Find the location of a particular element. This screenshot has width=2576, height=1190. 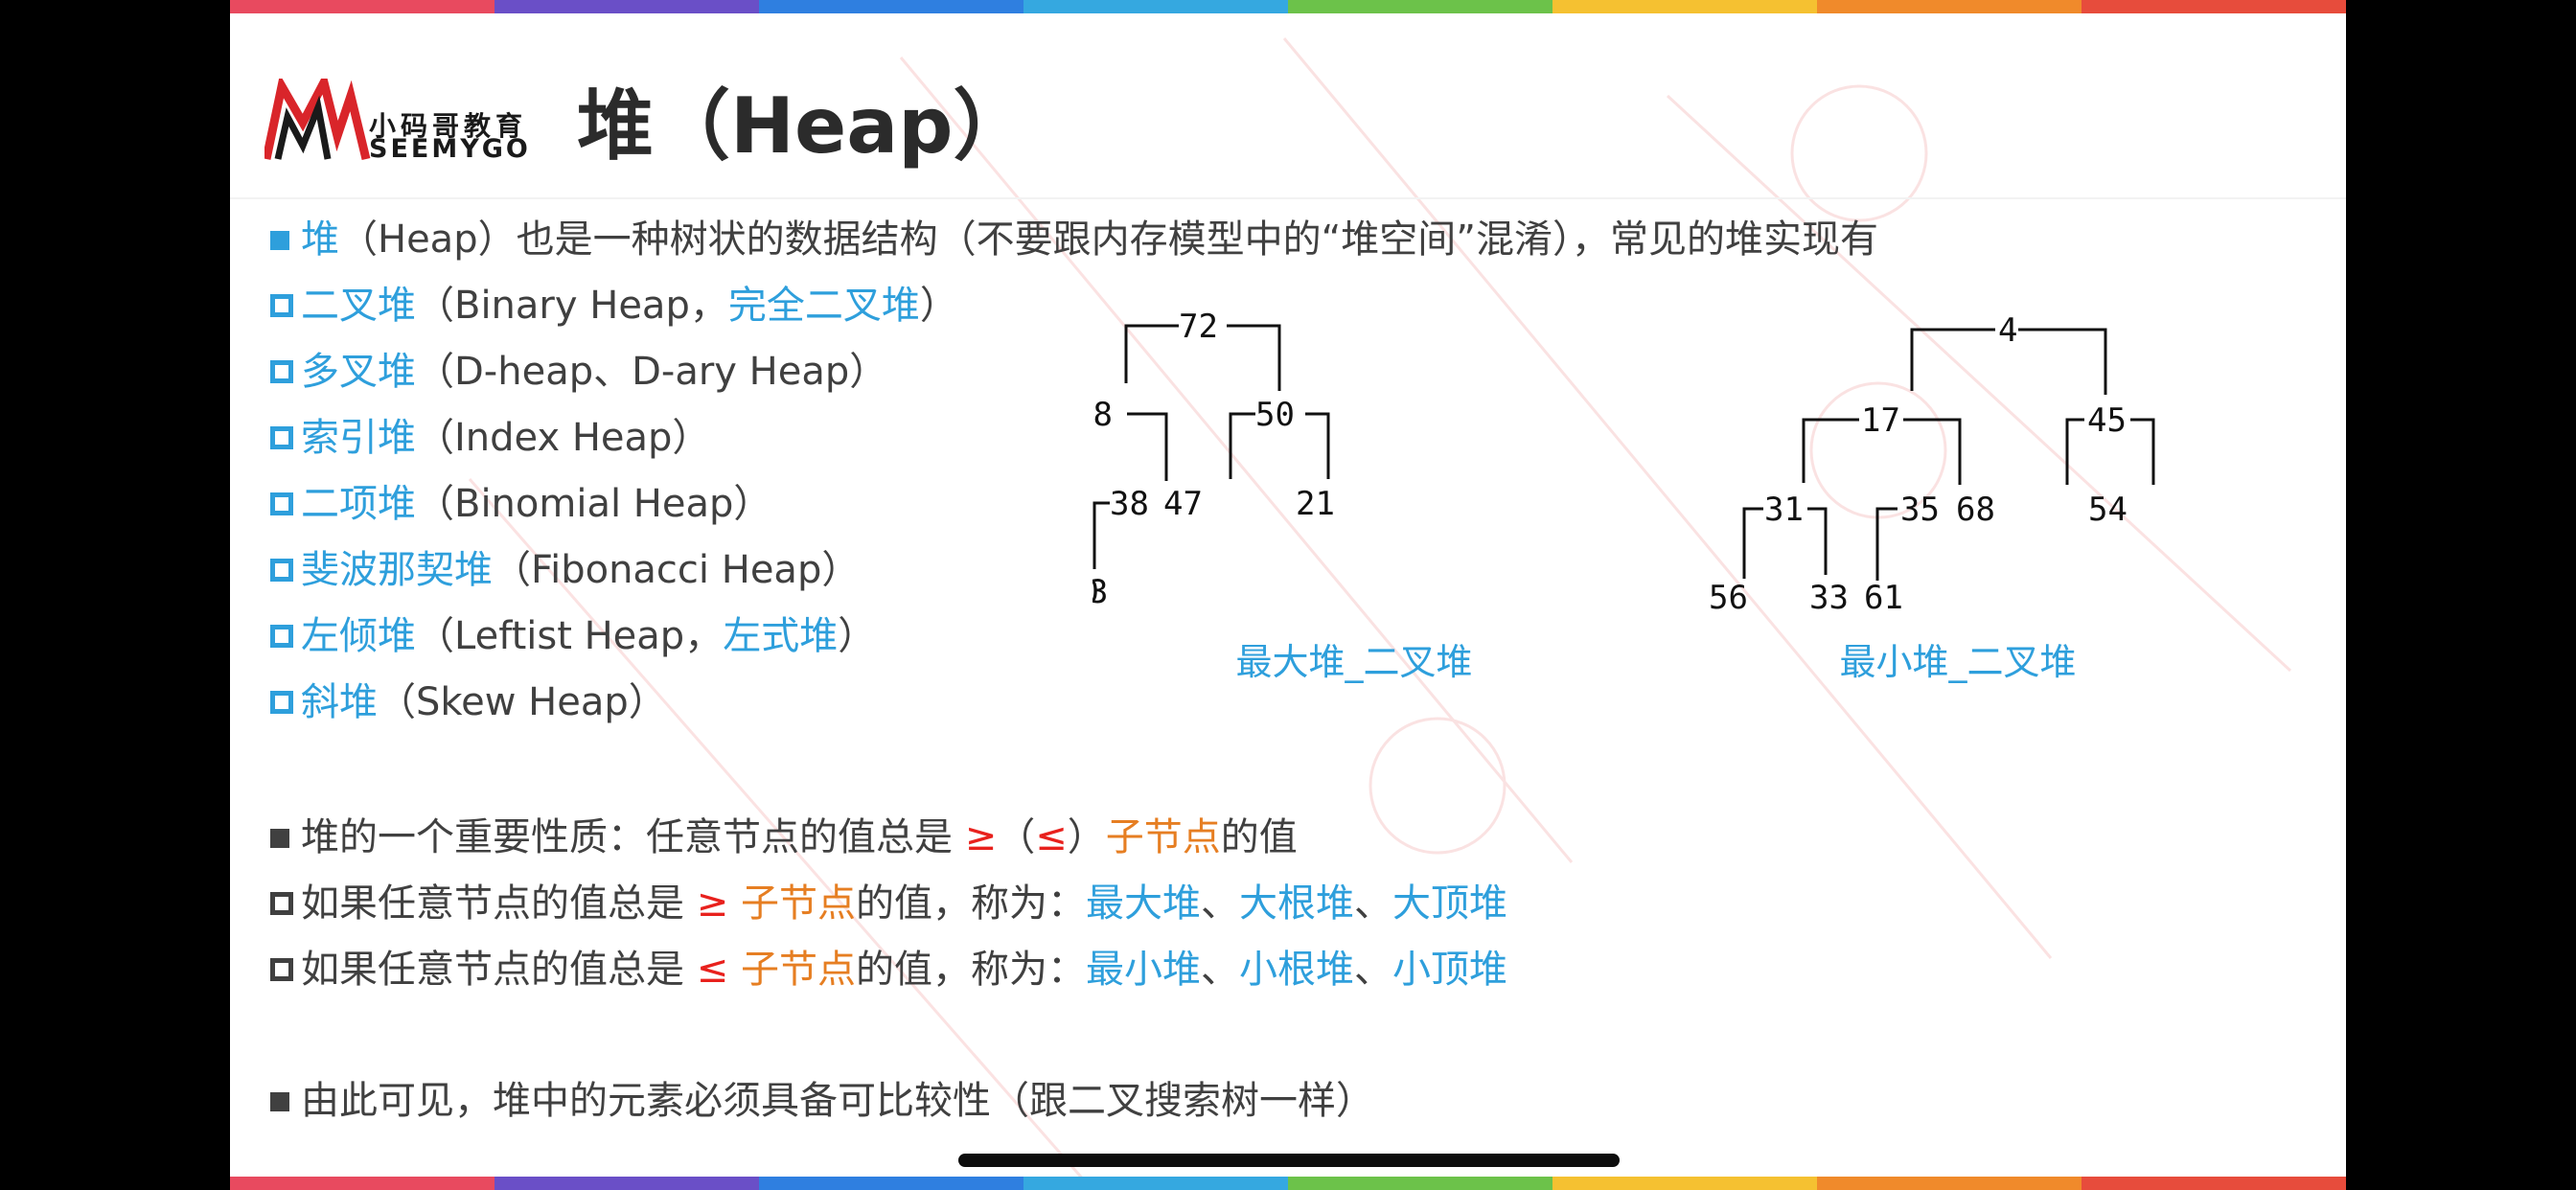

max-heap-tree: 72 68 50 43 38 47 21 14 40 3 is located at coordinates (1213, 460).